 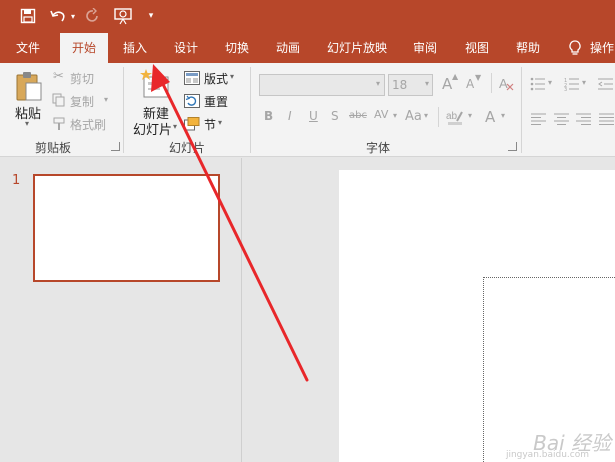 What do you see at coordinates (565, 89) in the screenshot?
I see `svg-text: 3` at bounding box center [565, 89].